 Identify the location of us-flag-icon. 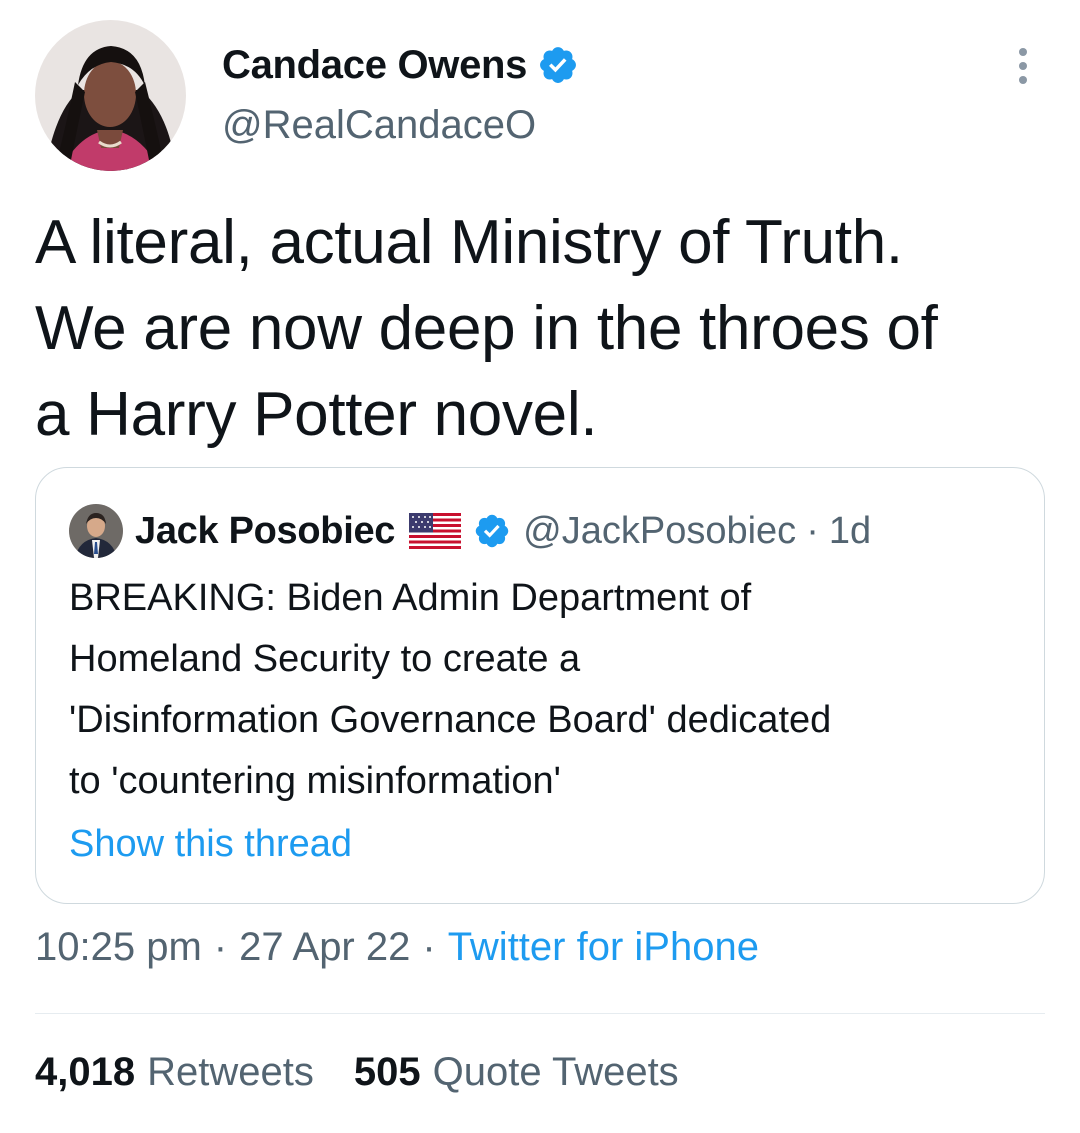
(435, 531).